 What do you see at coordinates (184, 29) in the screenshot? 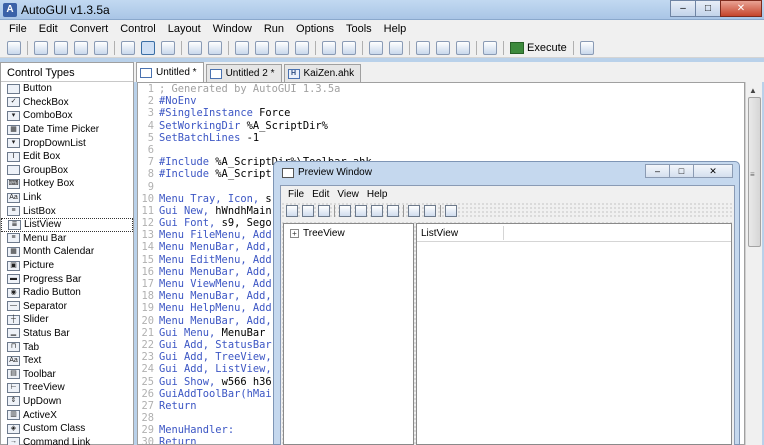
I see `menu-layout: Layout` at bounding box center [184, 29].